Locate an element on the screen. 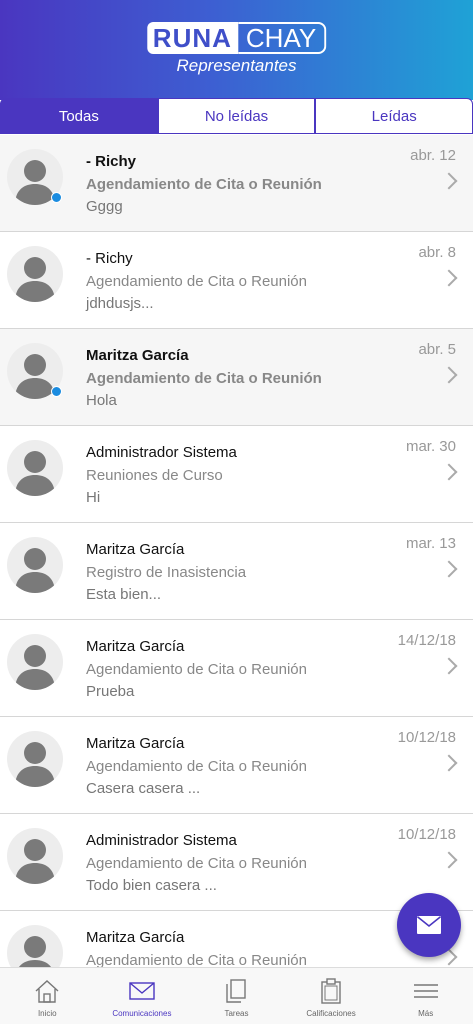 This screenshot has width=473, height=1024. message-preview: Hola is located at coordinates (101, 400).